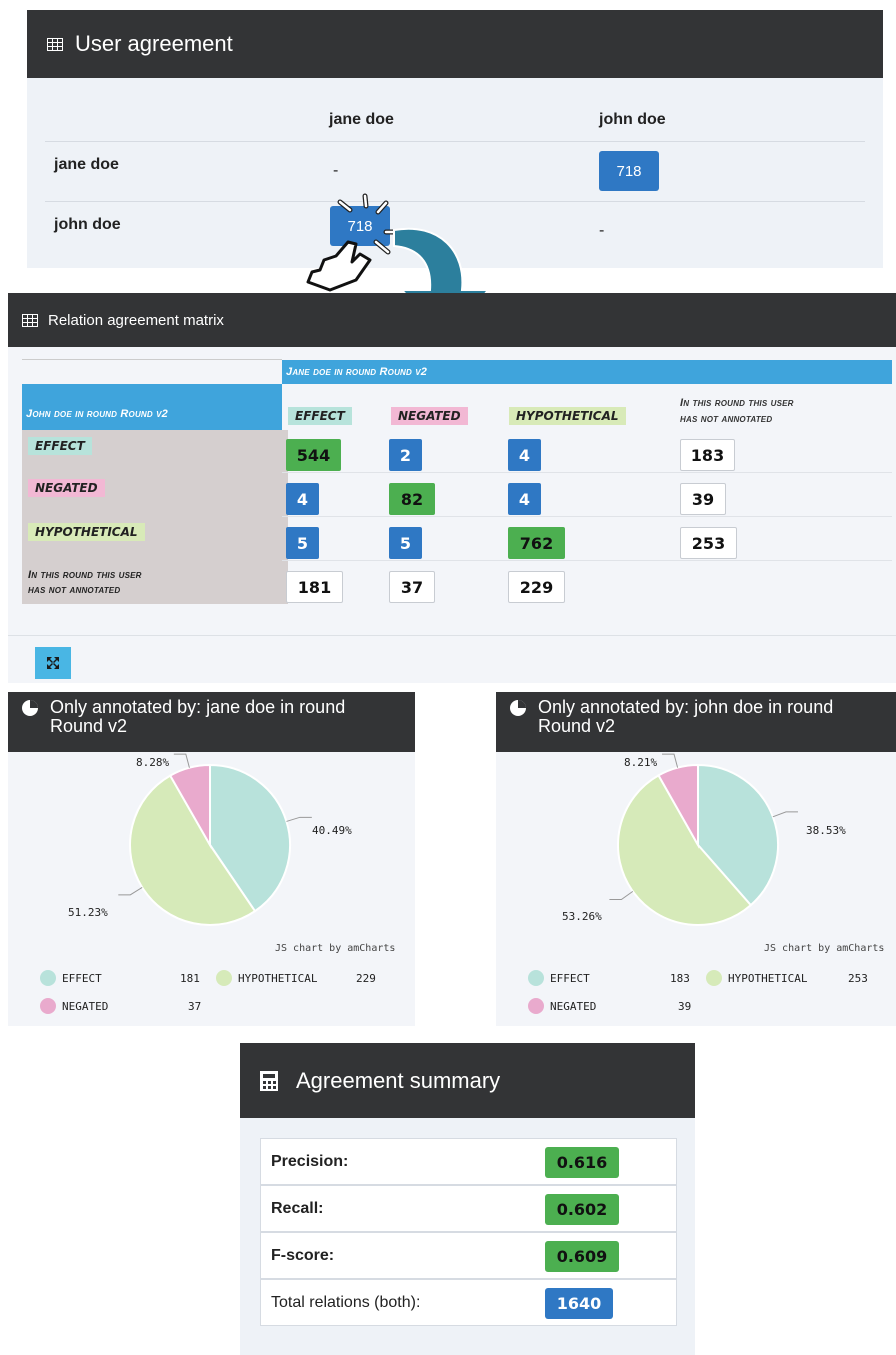 This screenshot has height=1355, width=896. Describe the element at coordinates (398, 1080) in the screenshot. I see `agreement-summary-title: Agreement summary` at that location.